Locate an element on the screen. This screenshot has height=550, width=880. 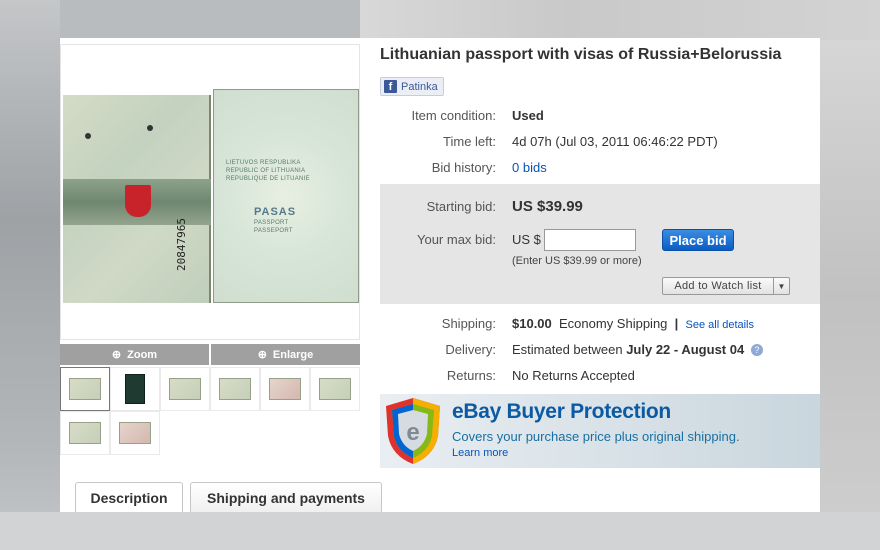
crosshair-icon: ⊕ is located at coordinates (116, 355).